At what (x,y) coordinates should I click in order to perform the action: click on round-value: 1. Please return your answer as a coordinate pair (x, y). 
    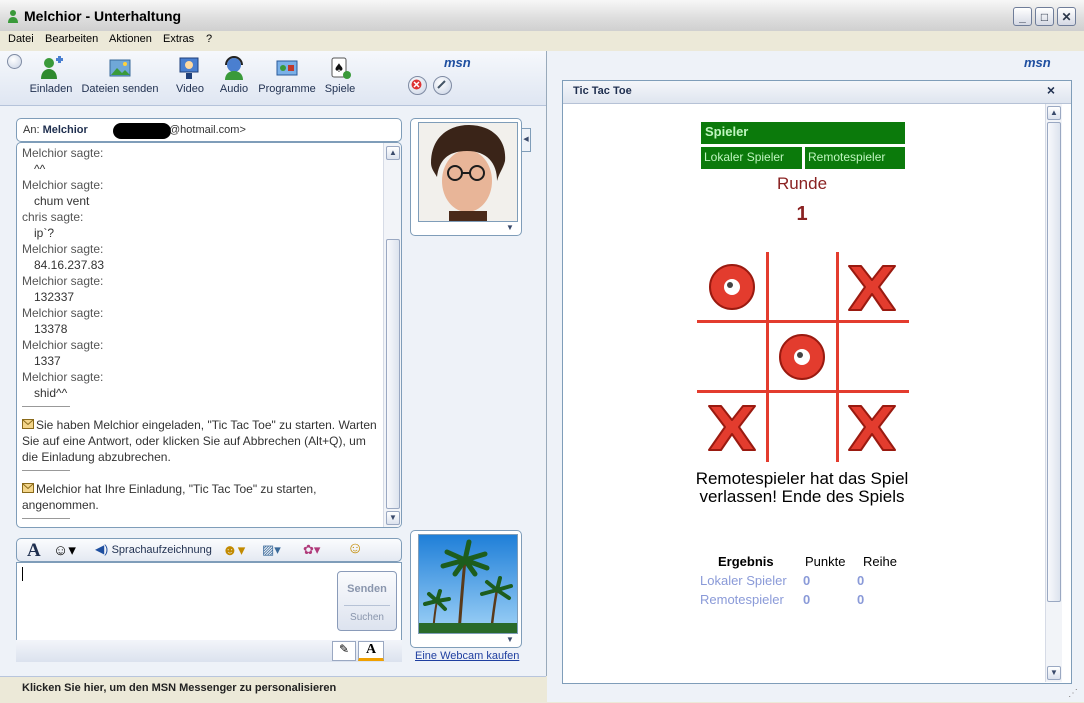
    Looking at the image, I should click on (802, 214).